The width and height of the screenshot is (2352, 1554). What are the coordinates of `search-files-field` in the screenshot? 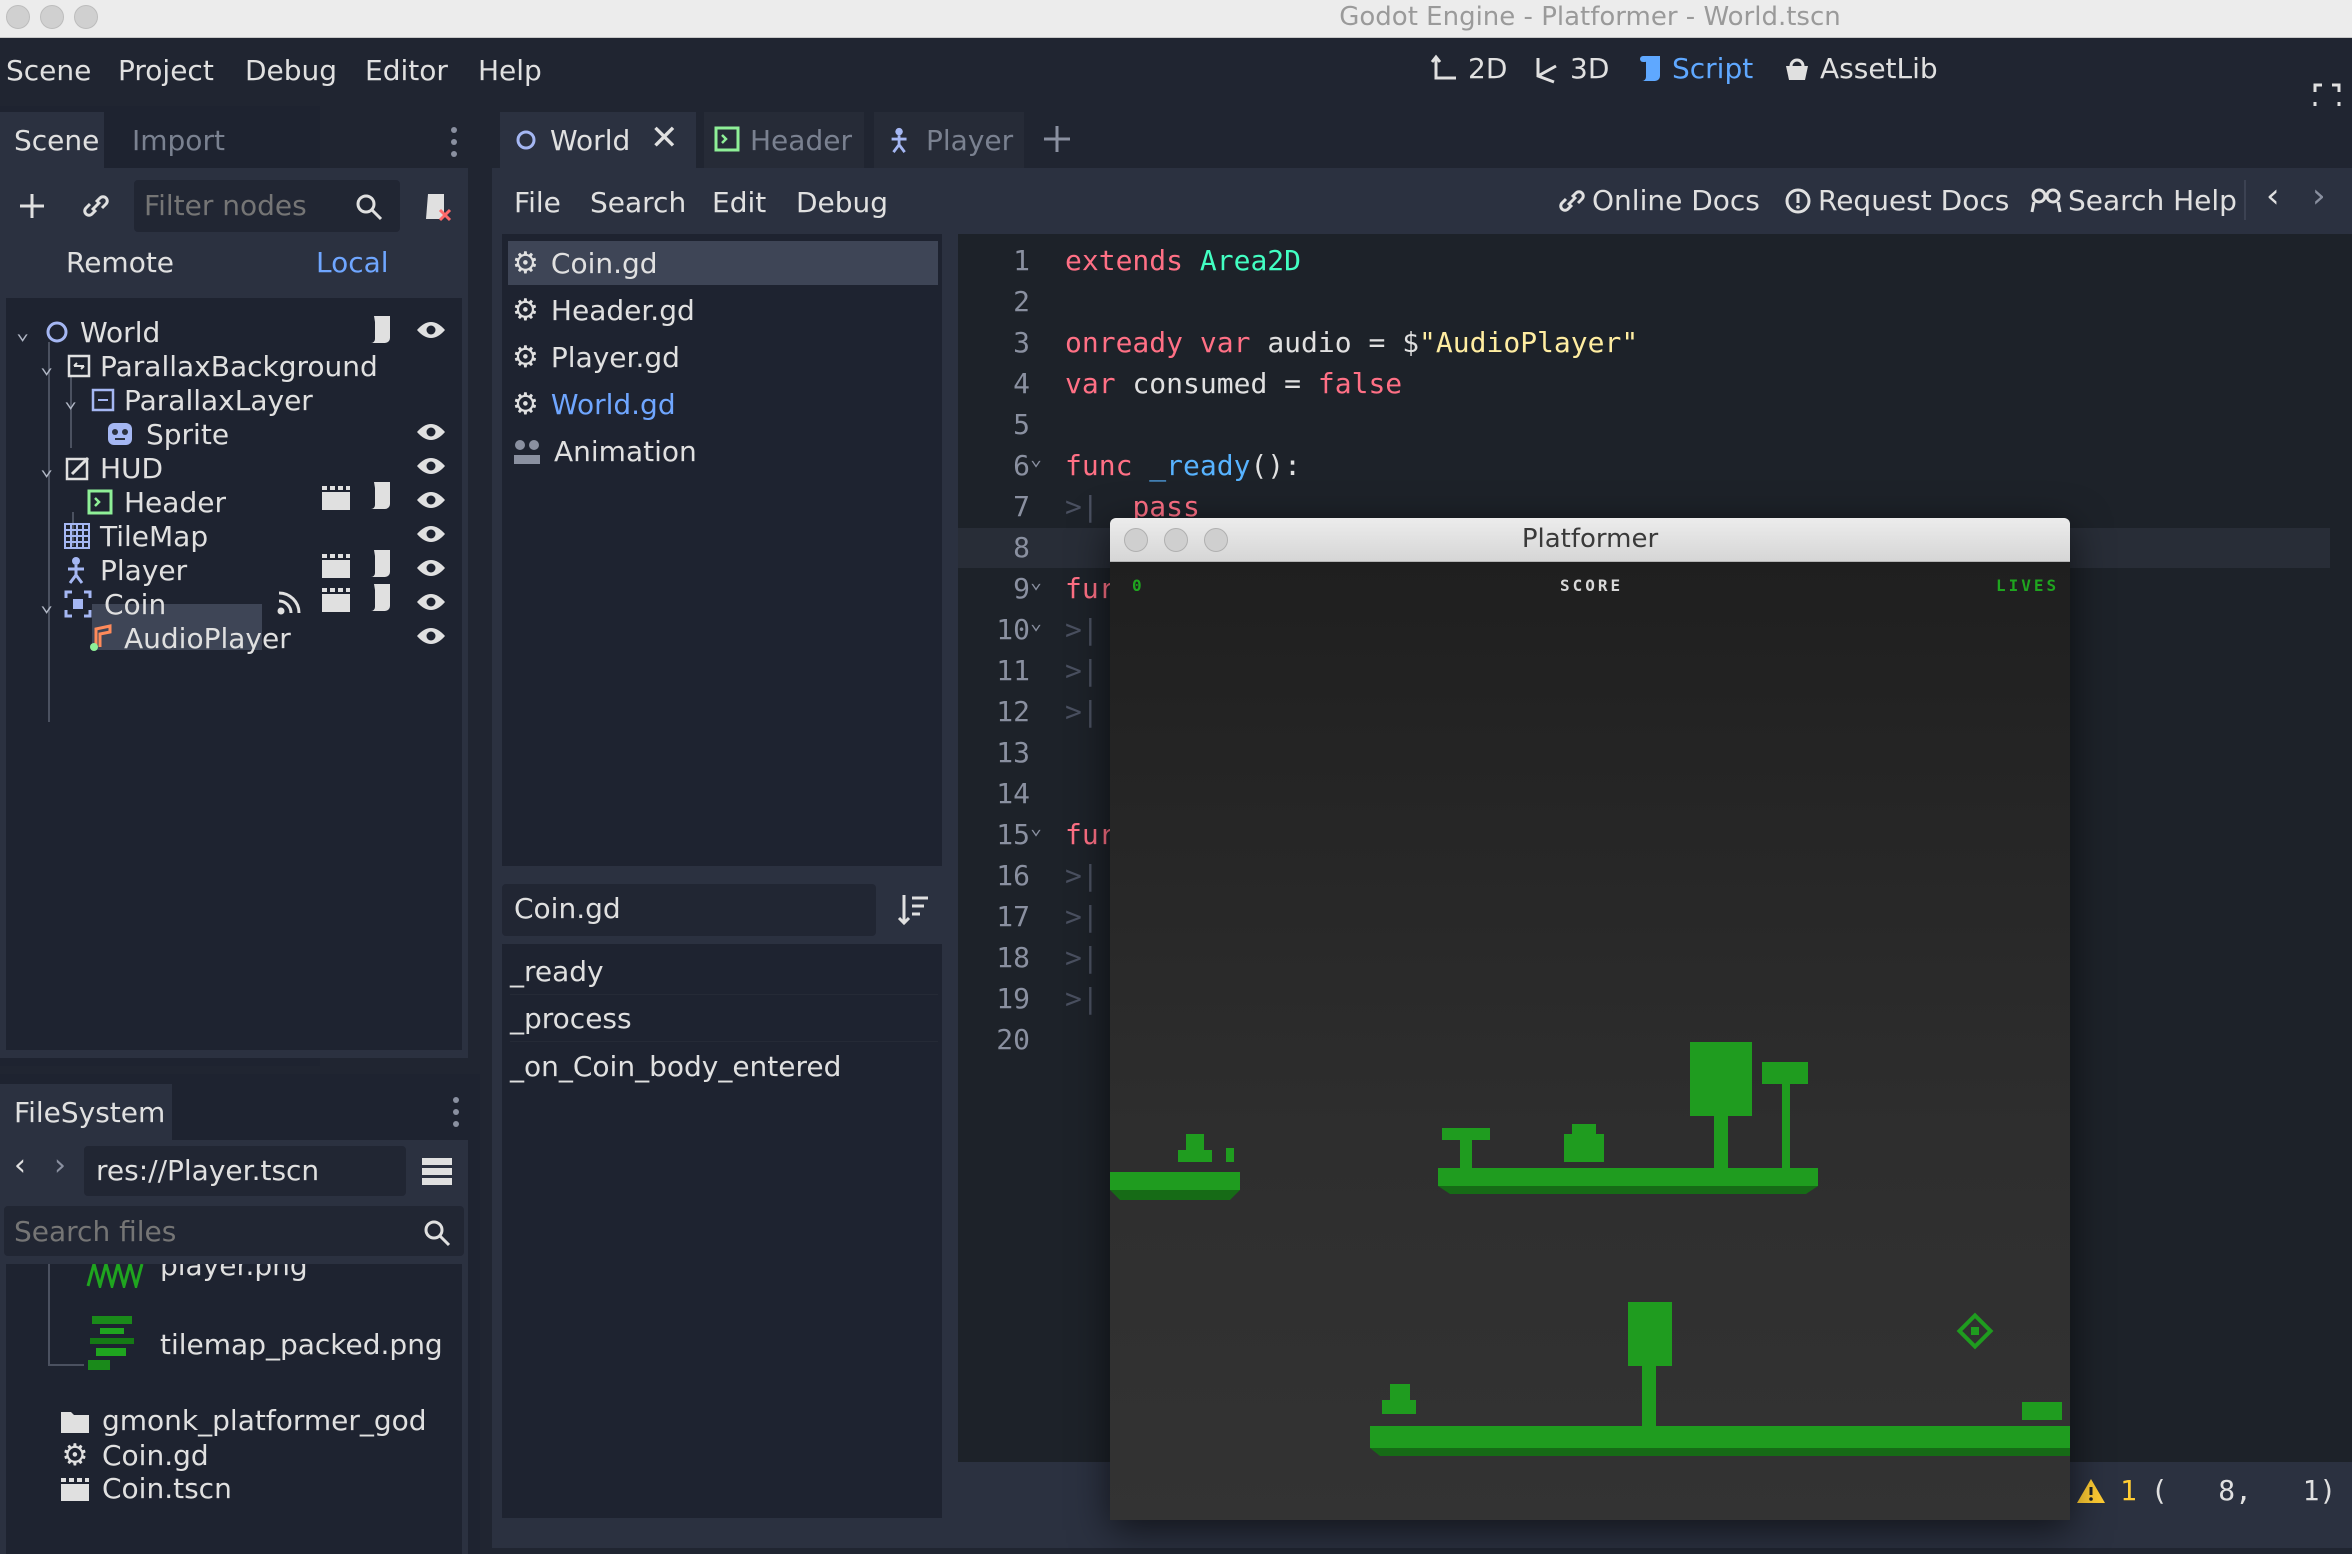 It's located at (234, 1231).